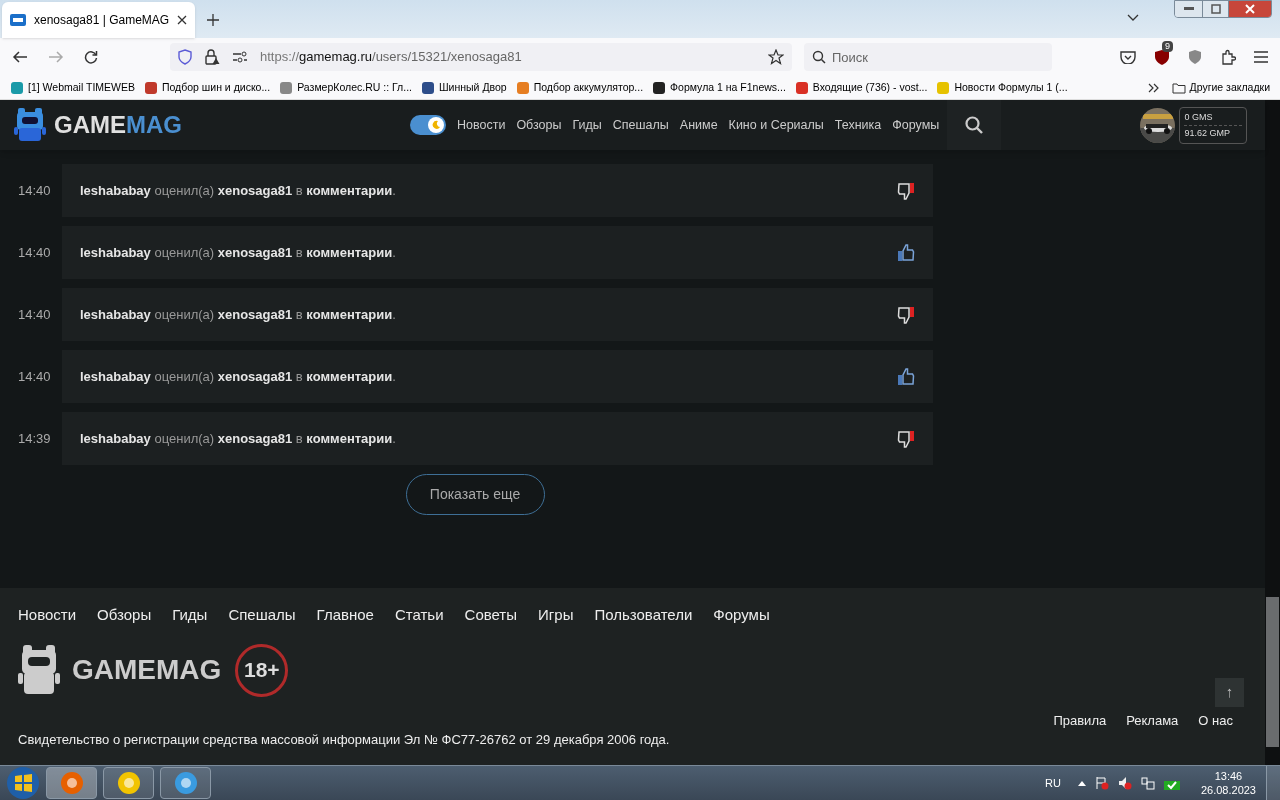 This screenshot has height=800, width=1280. I want to click on age-rating-badge: 18+, so click(262, 670).